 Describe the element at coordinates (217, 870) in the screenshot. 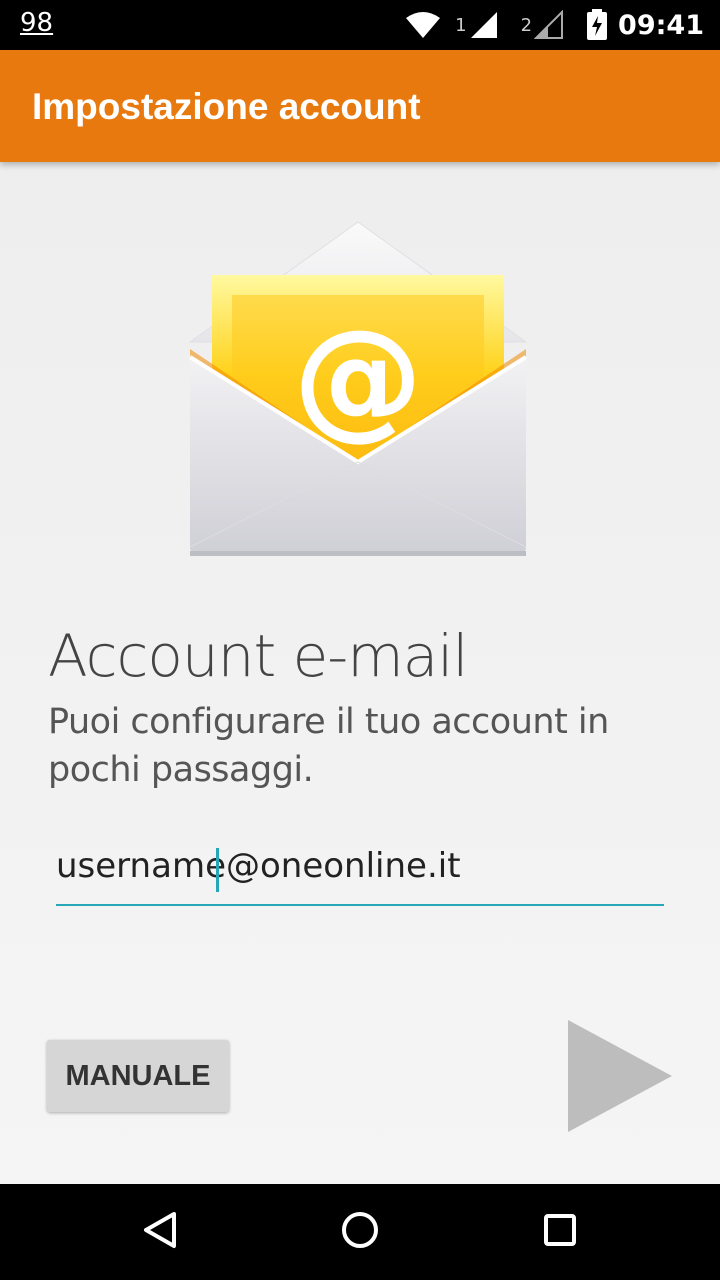

I see `text-cursor` at that location.